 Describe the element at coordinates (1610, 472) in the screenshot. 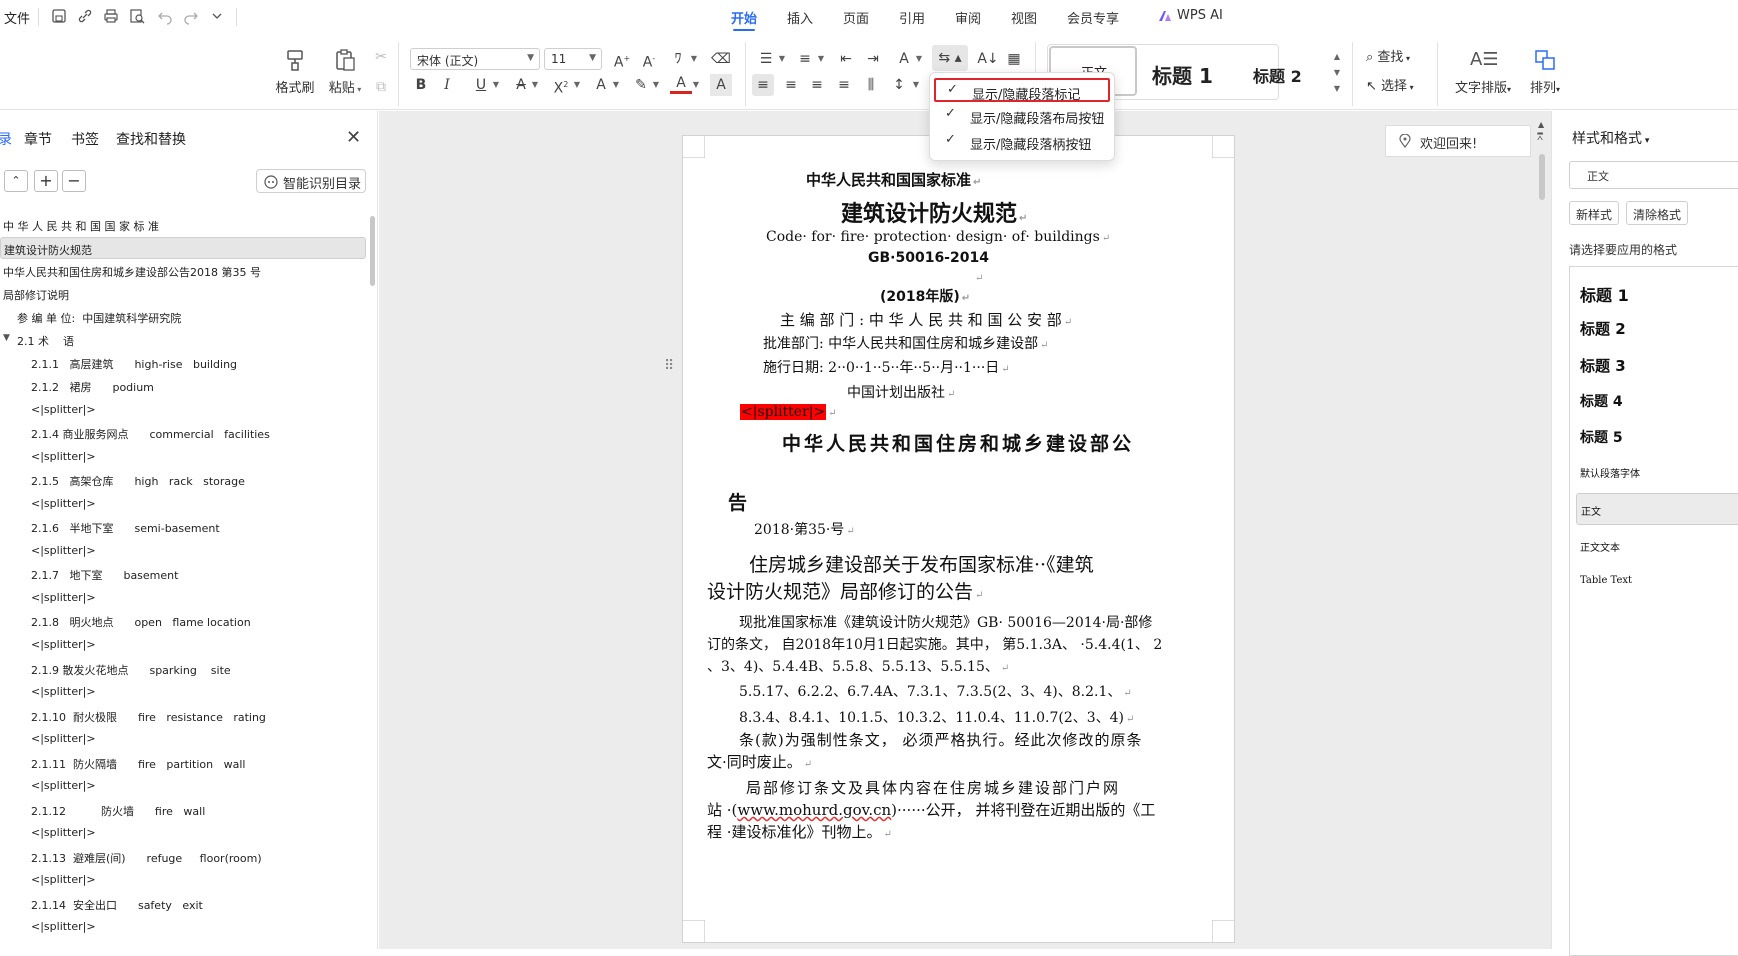

I see `style-list-item: 默认段落字体` at that location.